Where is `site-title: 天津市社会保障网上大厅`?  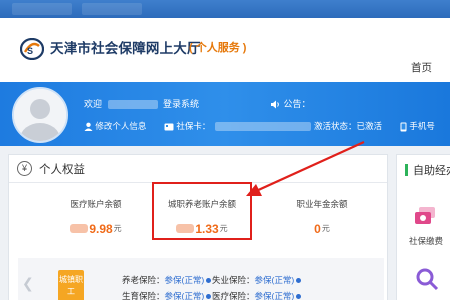
site-title: 天津市社会保障网上大厅 is located at coordinates (125, 48).